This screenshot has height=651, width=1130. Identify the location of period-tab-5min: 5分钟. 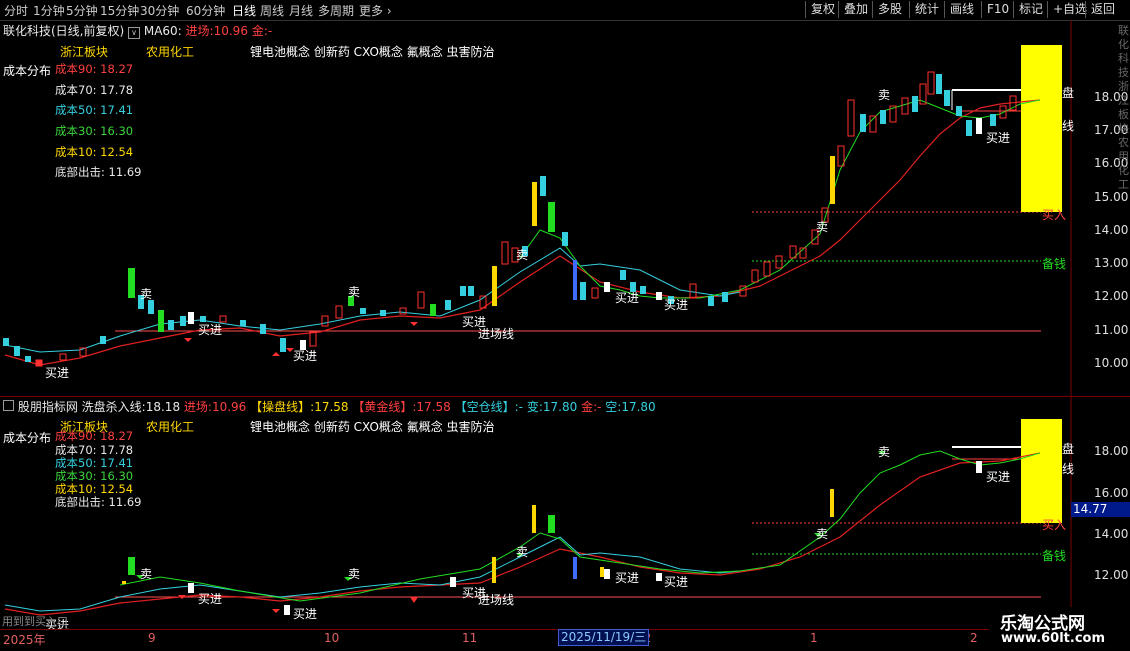
(82, 10).